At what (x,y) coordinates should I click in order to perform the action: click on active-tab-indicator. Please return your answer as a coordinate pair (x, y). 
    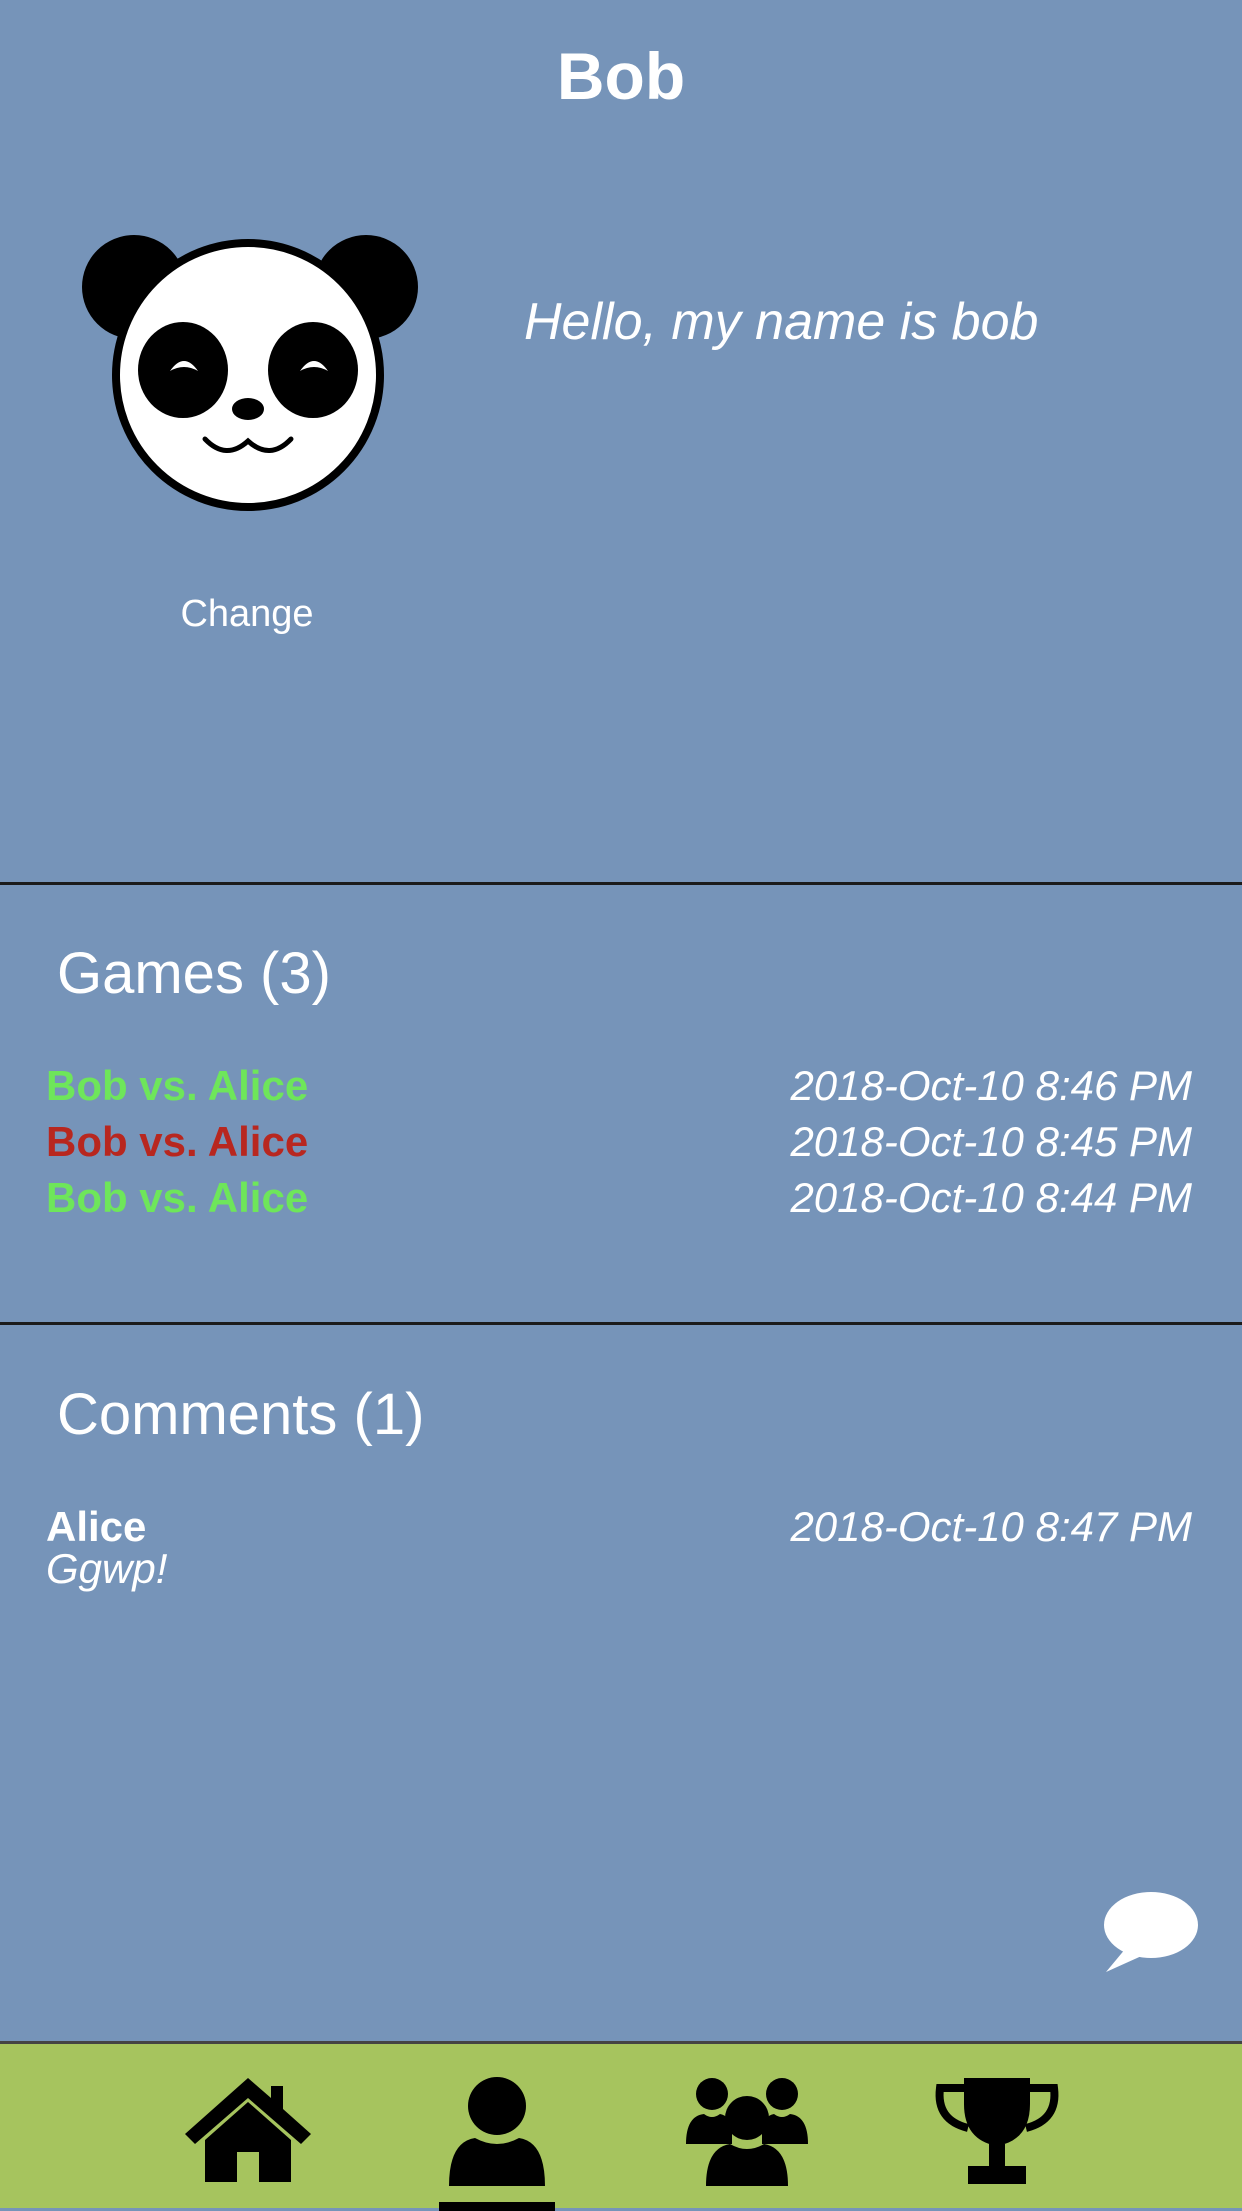
    Looking at the image, I should click on (497, 2206).